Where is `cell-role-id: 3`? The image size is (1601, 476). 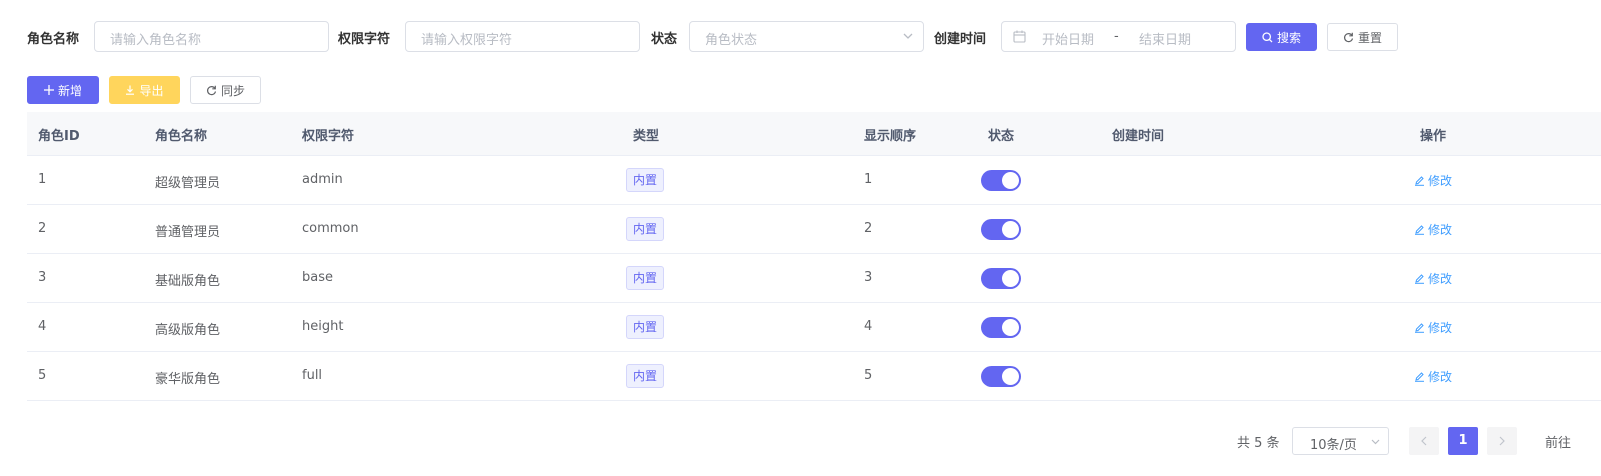 cell-role-id: 3 is located at coordinates (42, 277).